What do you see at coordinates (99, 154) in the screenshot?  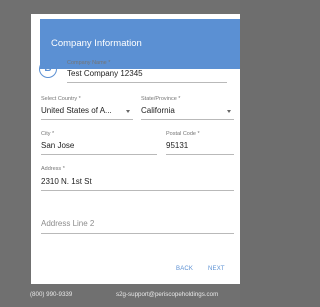 I see `city-underline` at bounding box center [99, 154].